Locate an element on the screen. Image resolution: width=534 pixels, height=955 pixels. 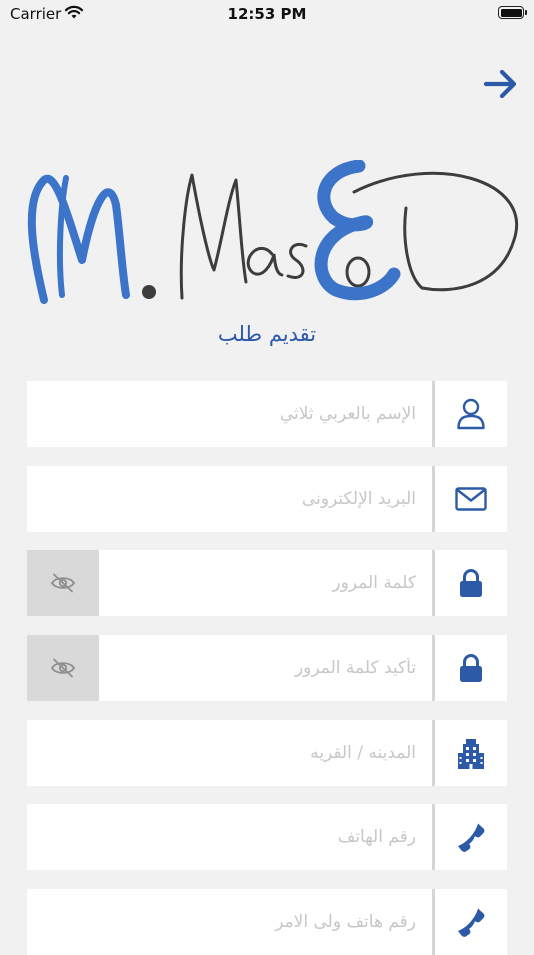
building-icon is located at coordinates (471, 754).